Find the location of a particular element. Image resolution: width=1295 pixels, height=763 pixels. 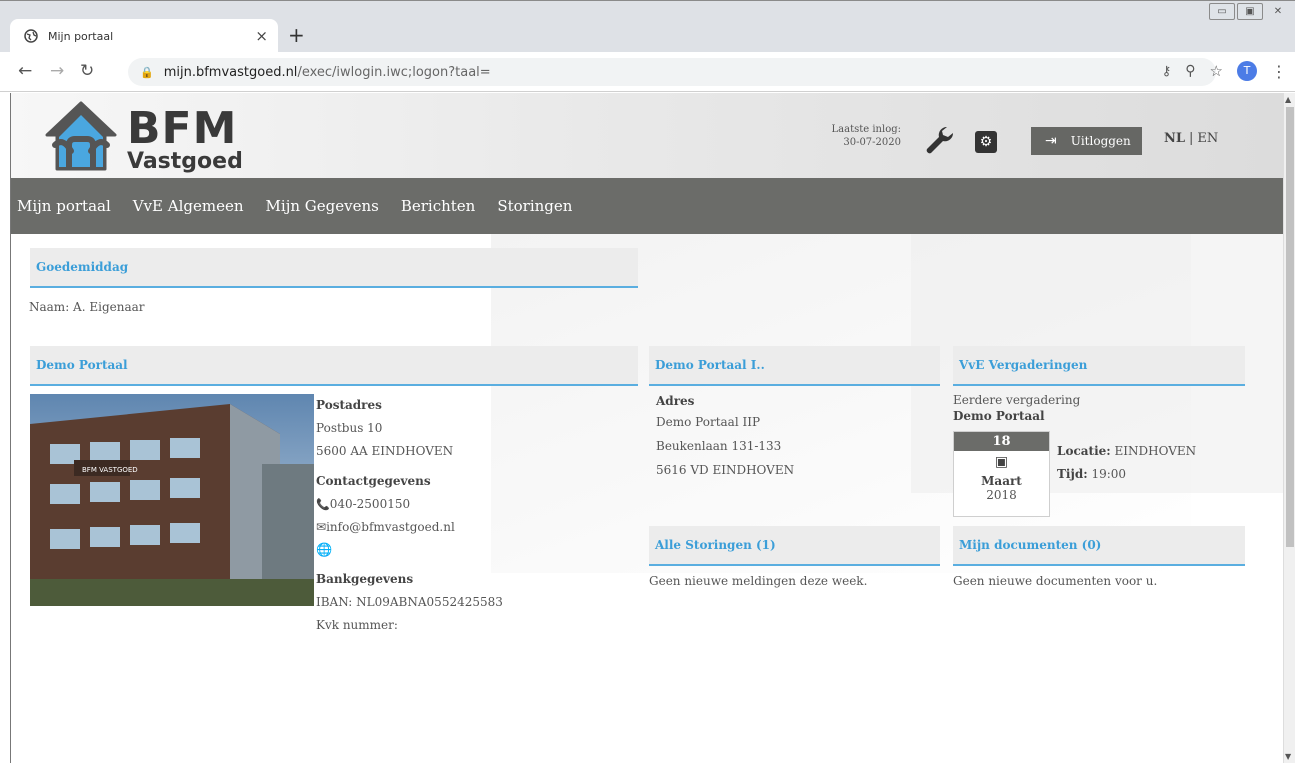

bank-label: Bankgegevens is located at coordinates (365, 579).